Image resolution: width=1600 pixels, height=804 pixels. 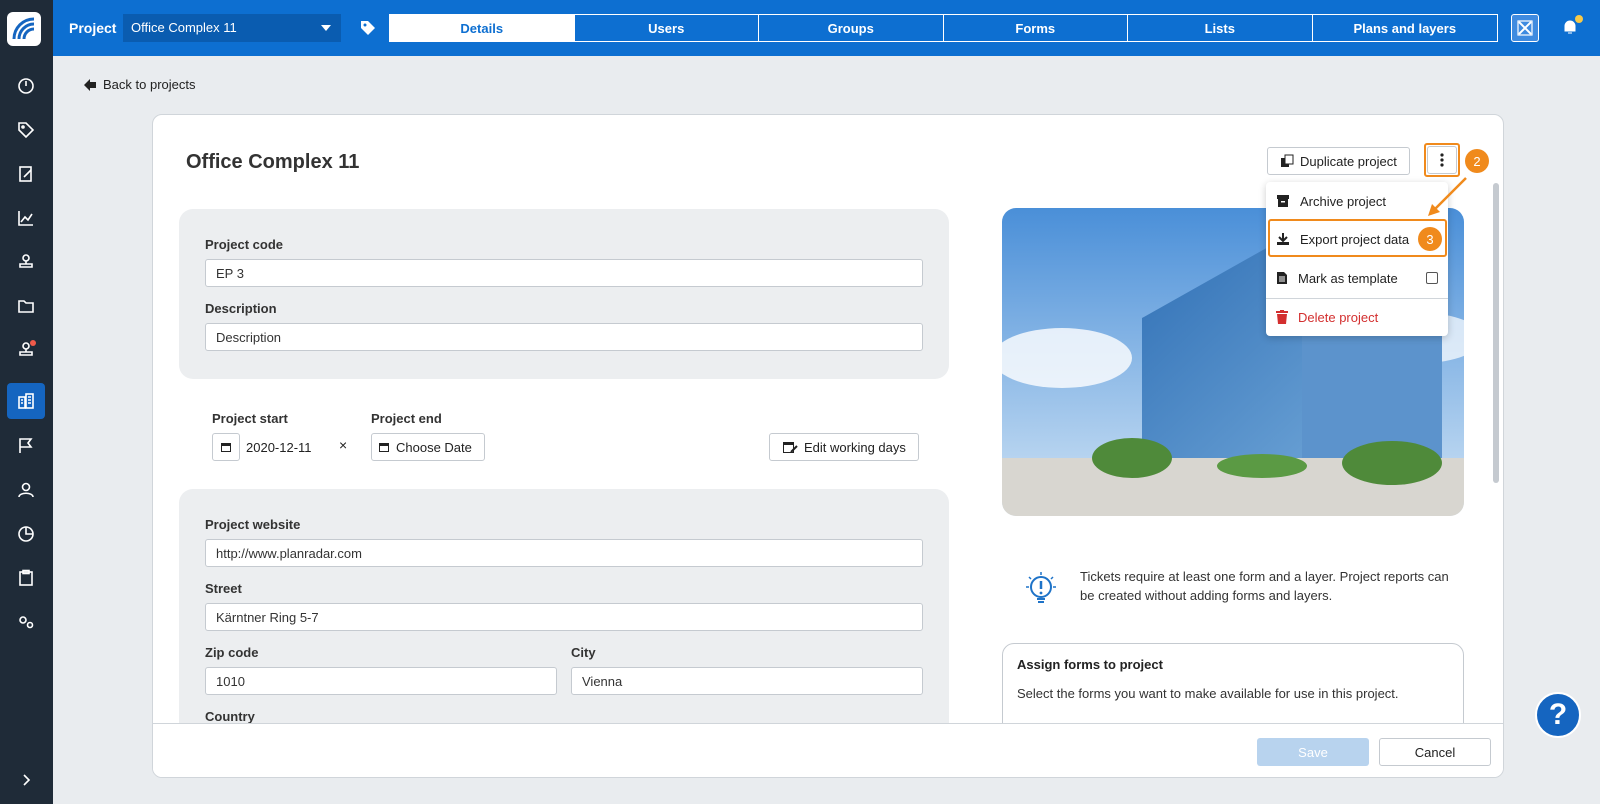 I want to click on project-end-label: Project end, so click(x=406, y=418).